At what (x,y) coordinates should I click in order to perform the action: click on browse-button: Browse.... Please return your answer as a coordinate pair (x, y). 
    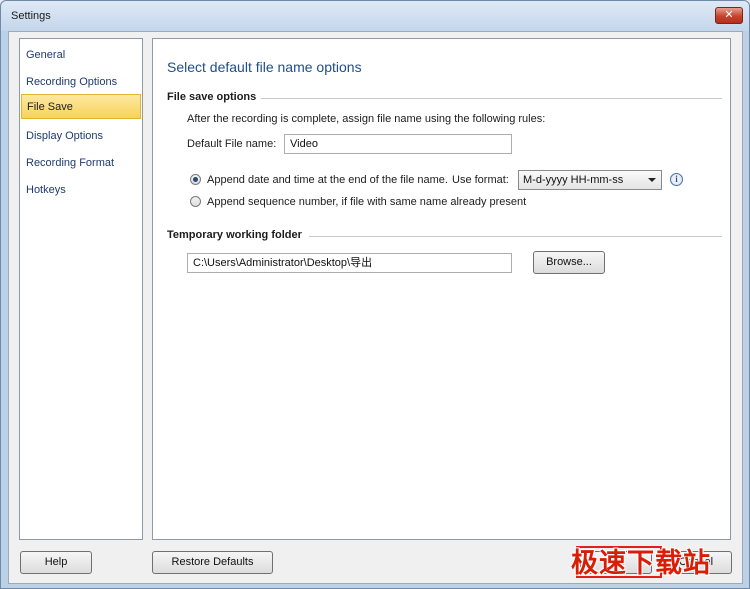
    Looking at the image, I should click on (569, 262).